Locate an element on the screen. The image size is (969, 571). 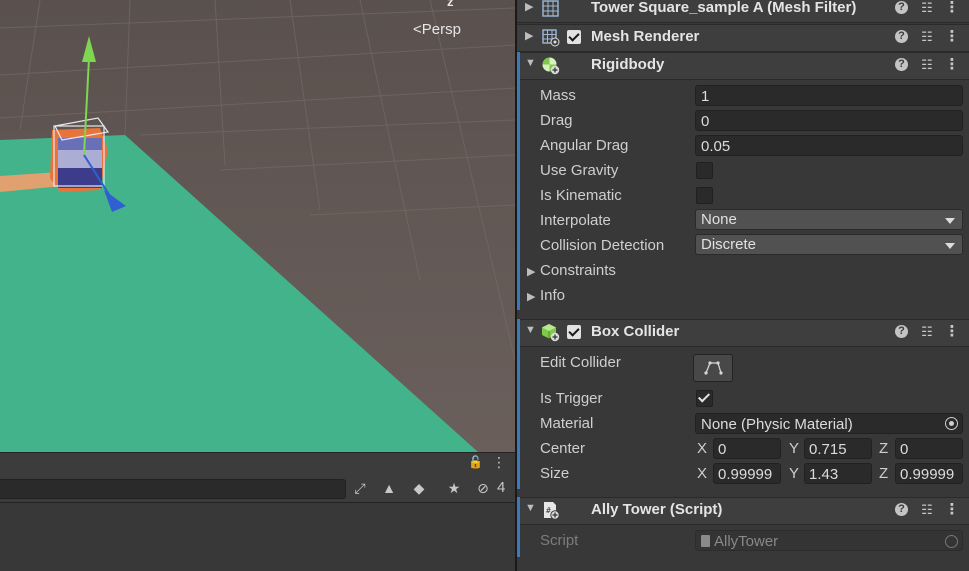
projection-label: Persp is located at coordinates (441, 29).